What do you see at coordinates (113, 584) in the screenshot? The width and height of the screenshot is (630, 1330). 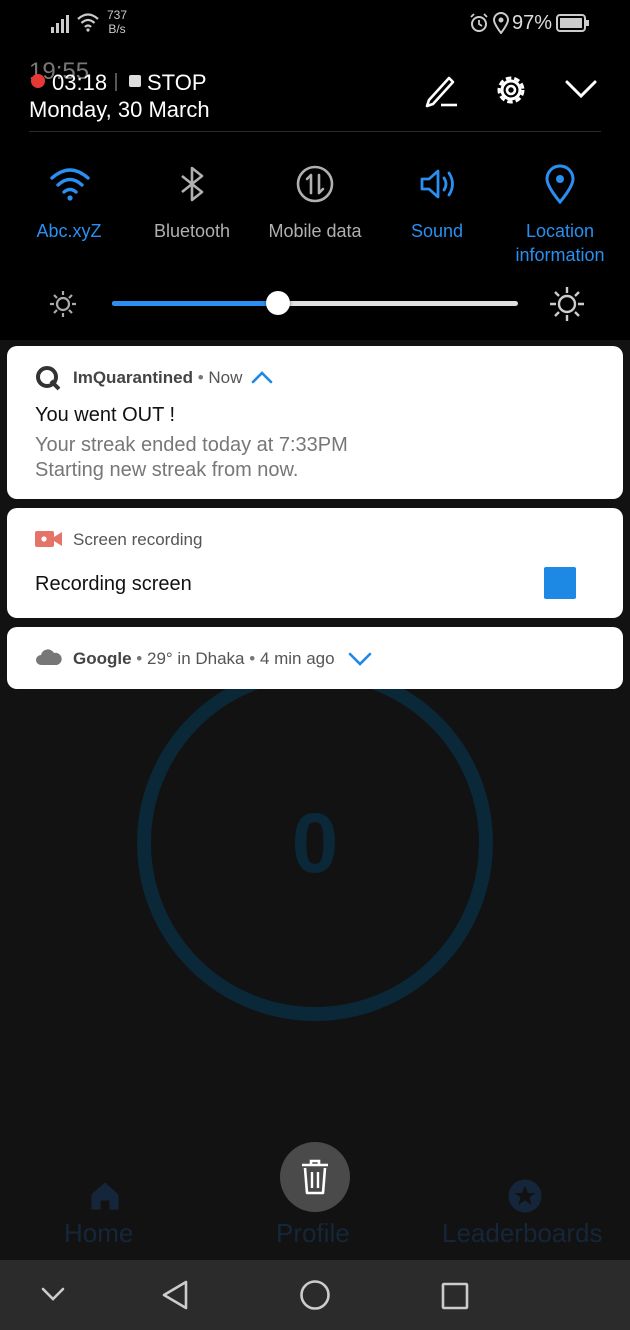 I see `notification-title: Recording screen` at bounding box center [113, 584].